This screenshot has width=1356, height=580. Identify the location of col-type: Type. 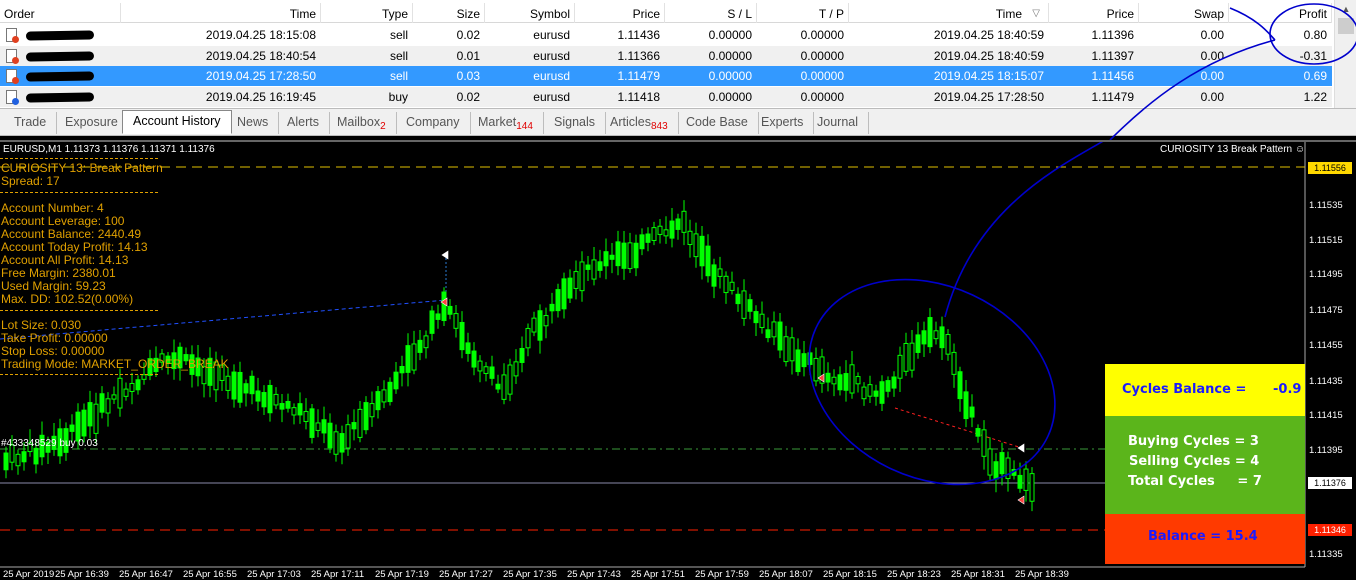
(367, 13).